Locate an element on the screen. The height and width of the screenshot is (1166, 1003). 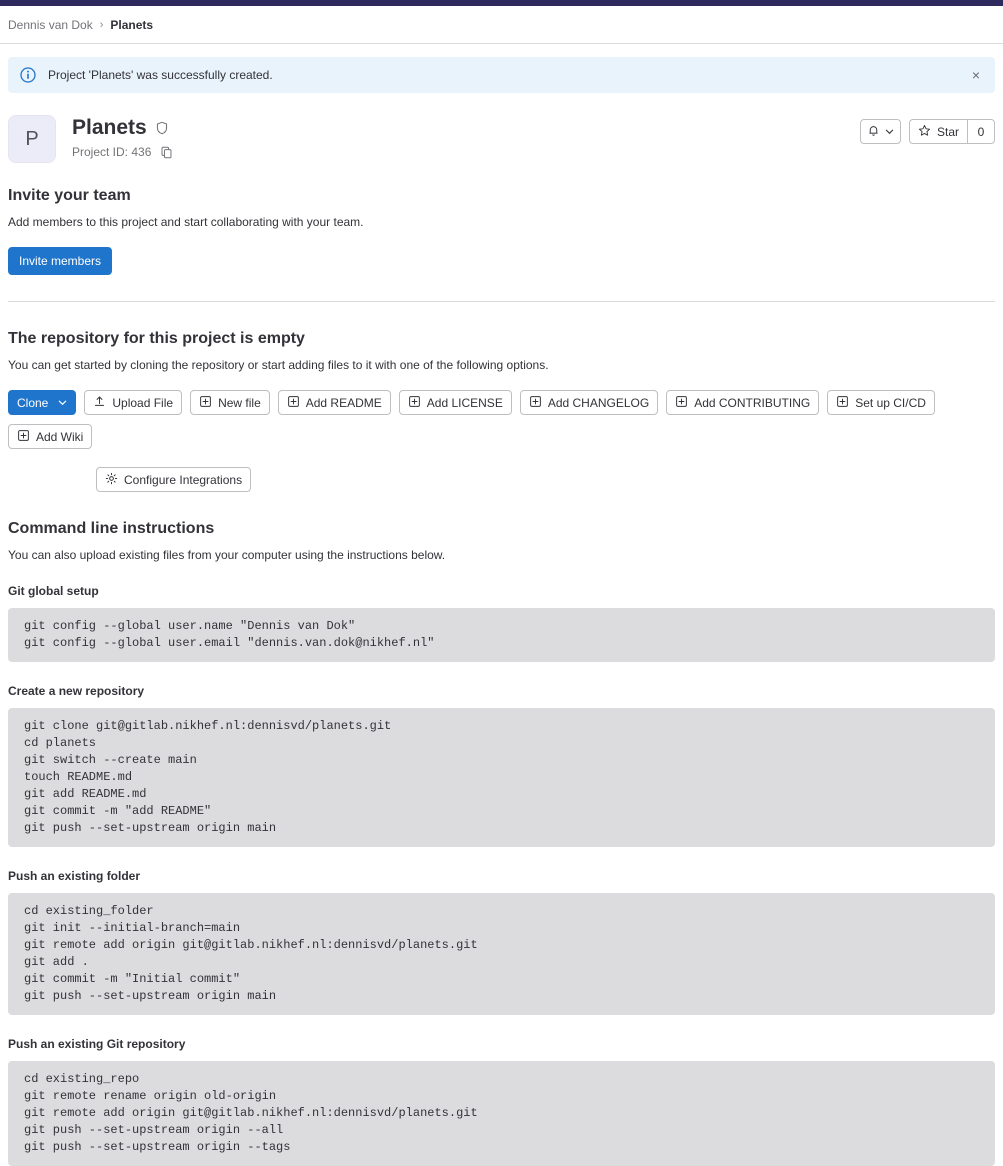
add-wiki-label: Add Wiki is located at coordinates (60, 436).